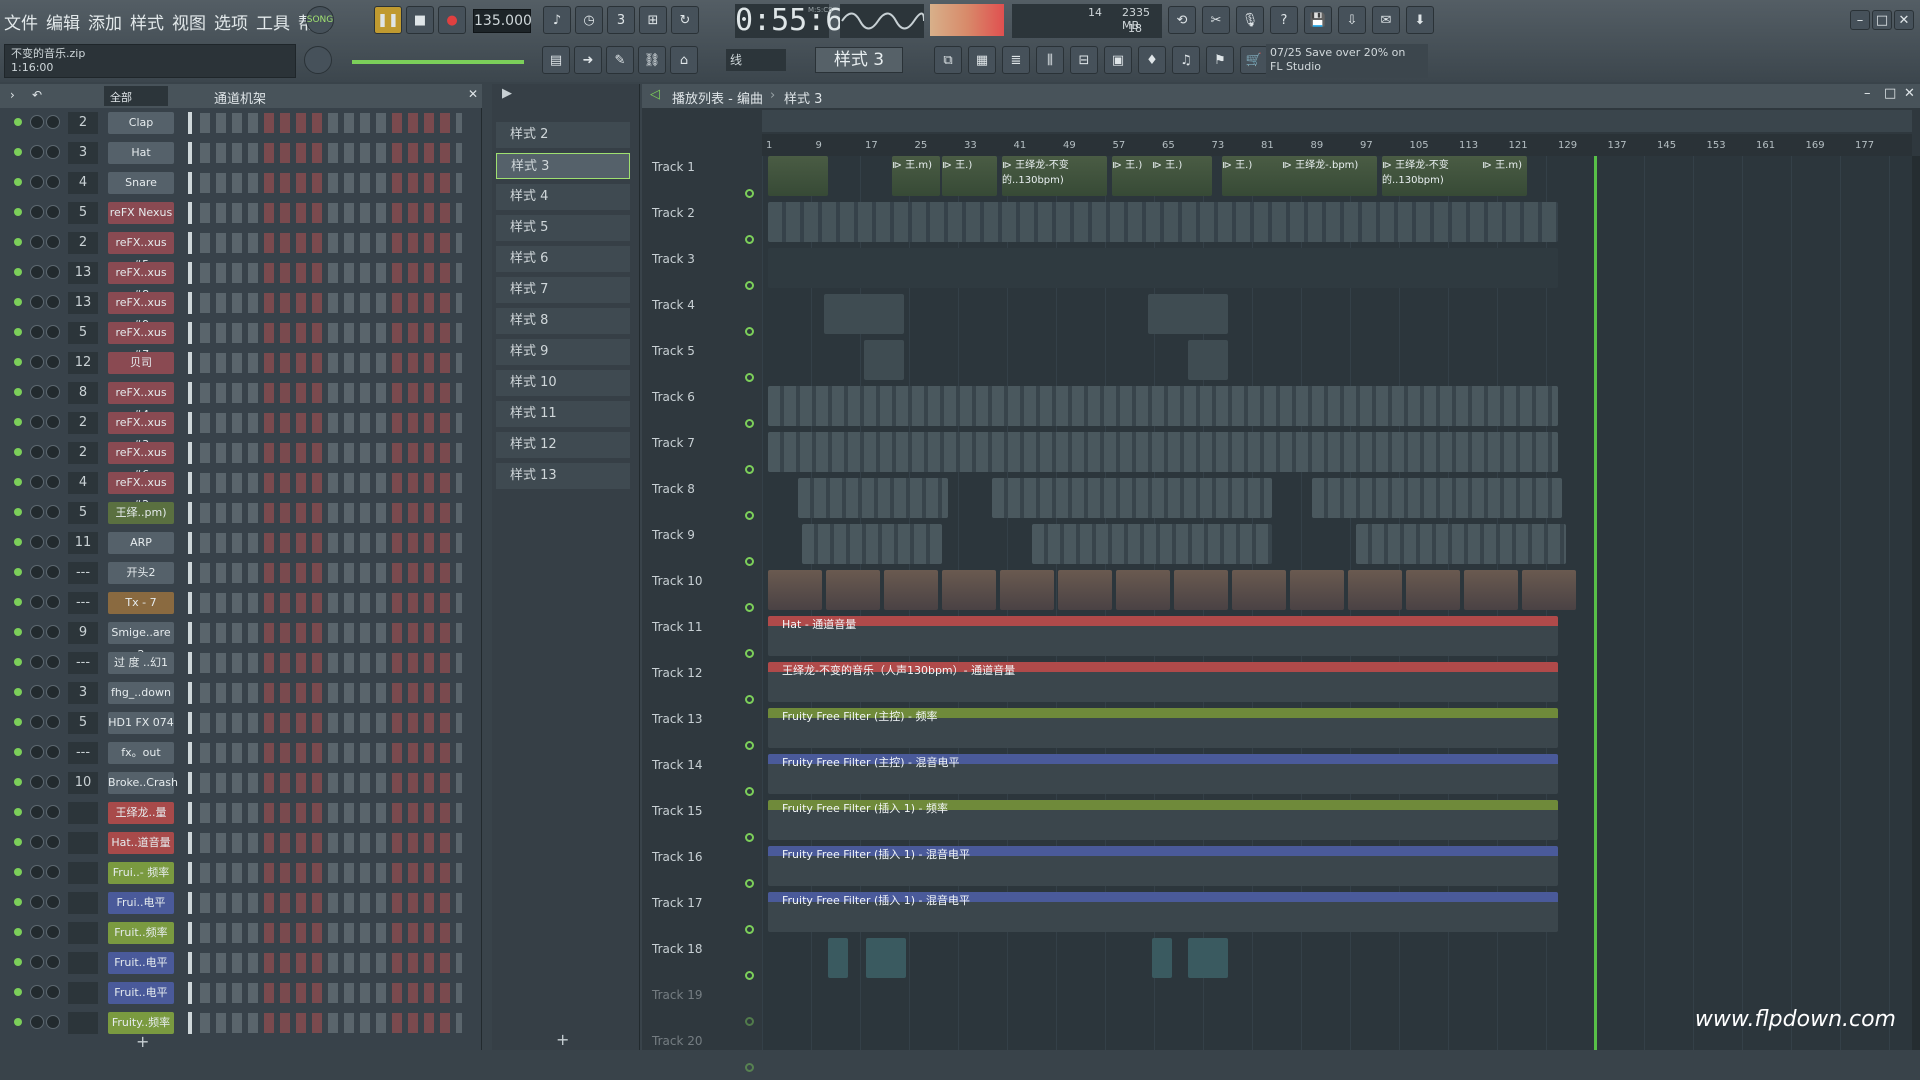 The image size is (1920, 1080). I want to click on track-header: Track 2, so click(704, 229).